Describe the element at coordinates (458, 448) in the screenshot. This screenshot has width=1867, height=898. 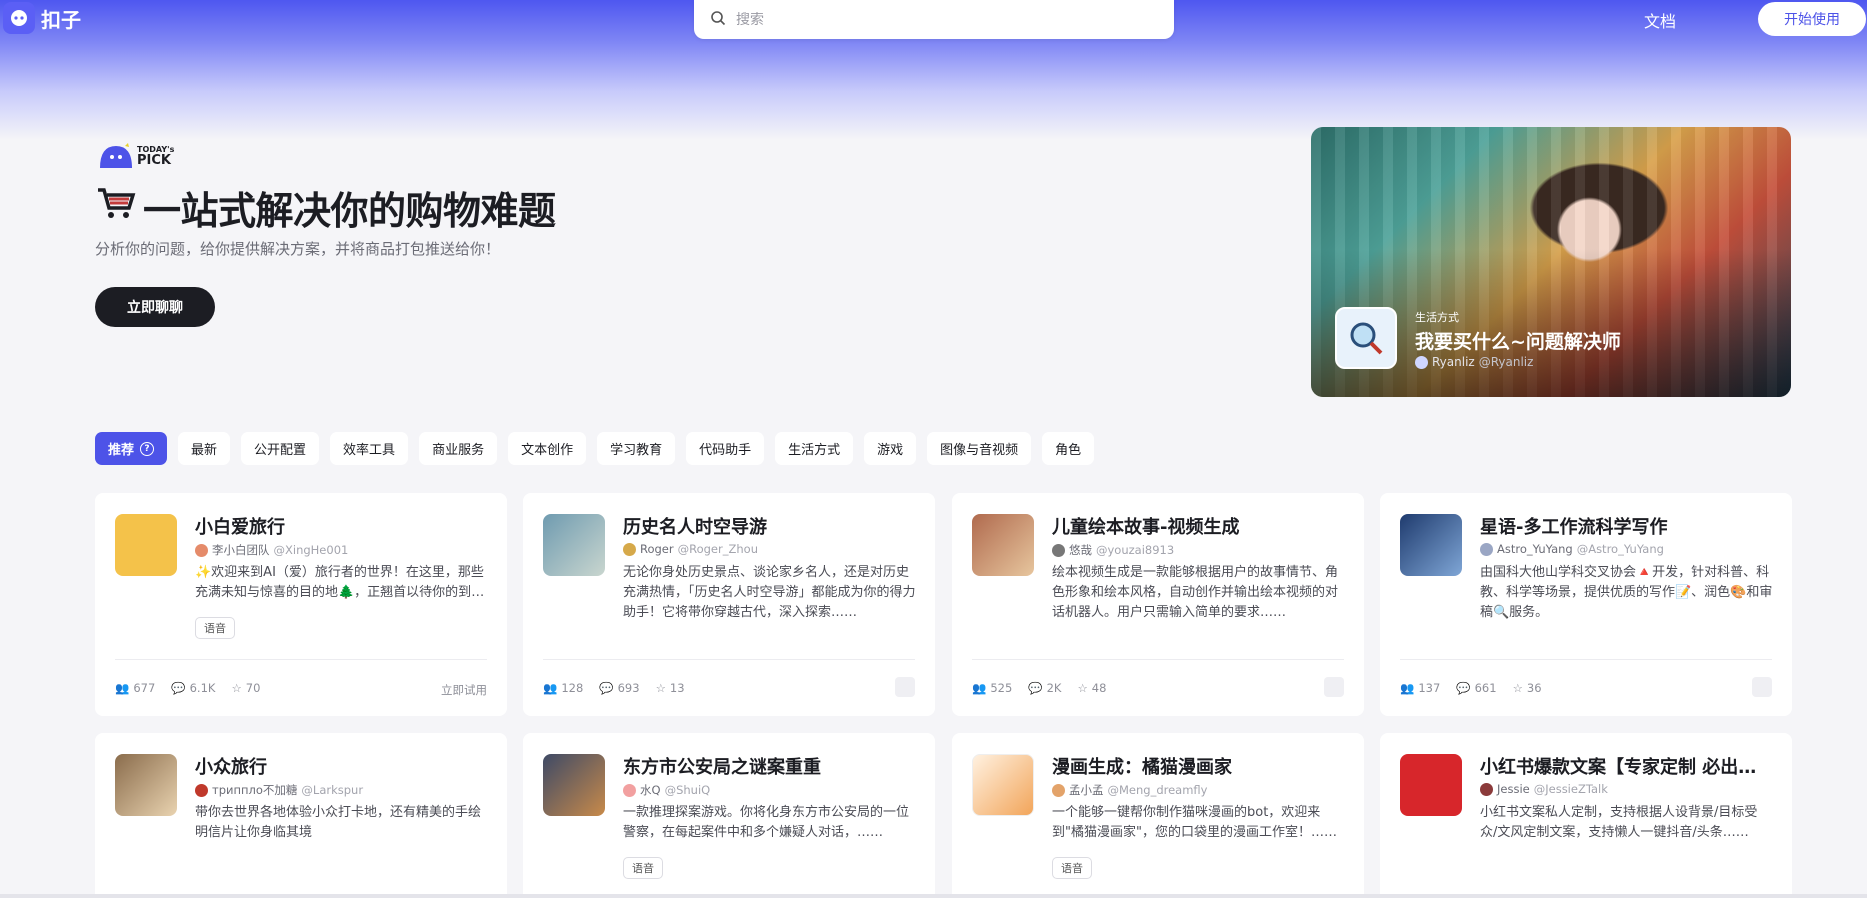
I see `tab-business: 商业服务` at that location.